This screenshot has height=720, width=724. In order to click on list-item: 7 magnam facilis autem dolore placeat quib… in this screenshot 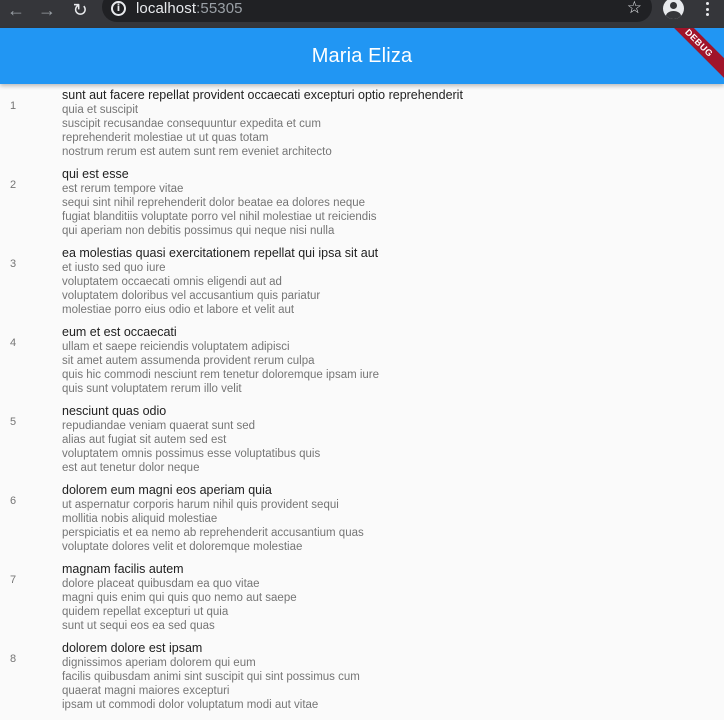, I will do `click(362, 601)`.